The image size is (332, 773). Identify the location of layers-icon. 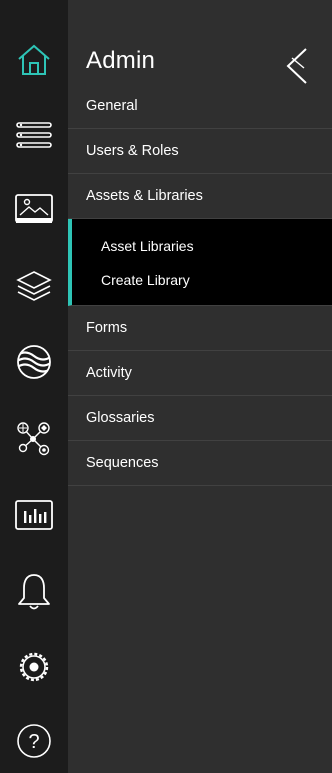
(34, 286).